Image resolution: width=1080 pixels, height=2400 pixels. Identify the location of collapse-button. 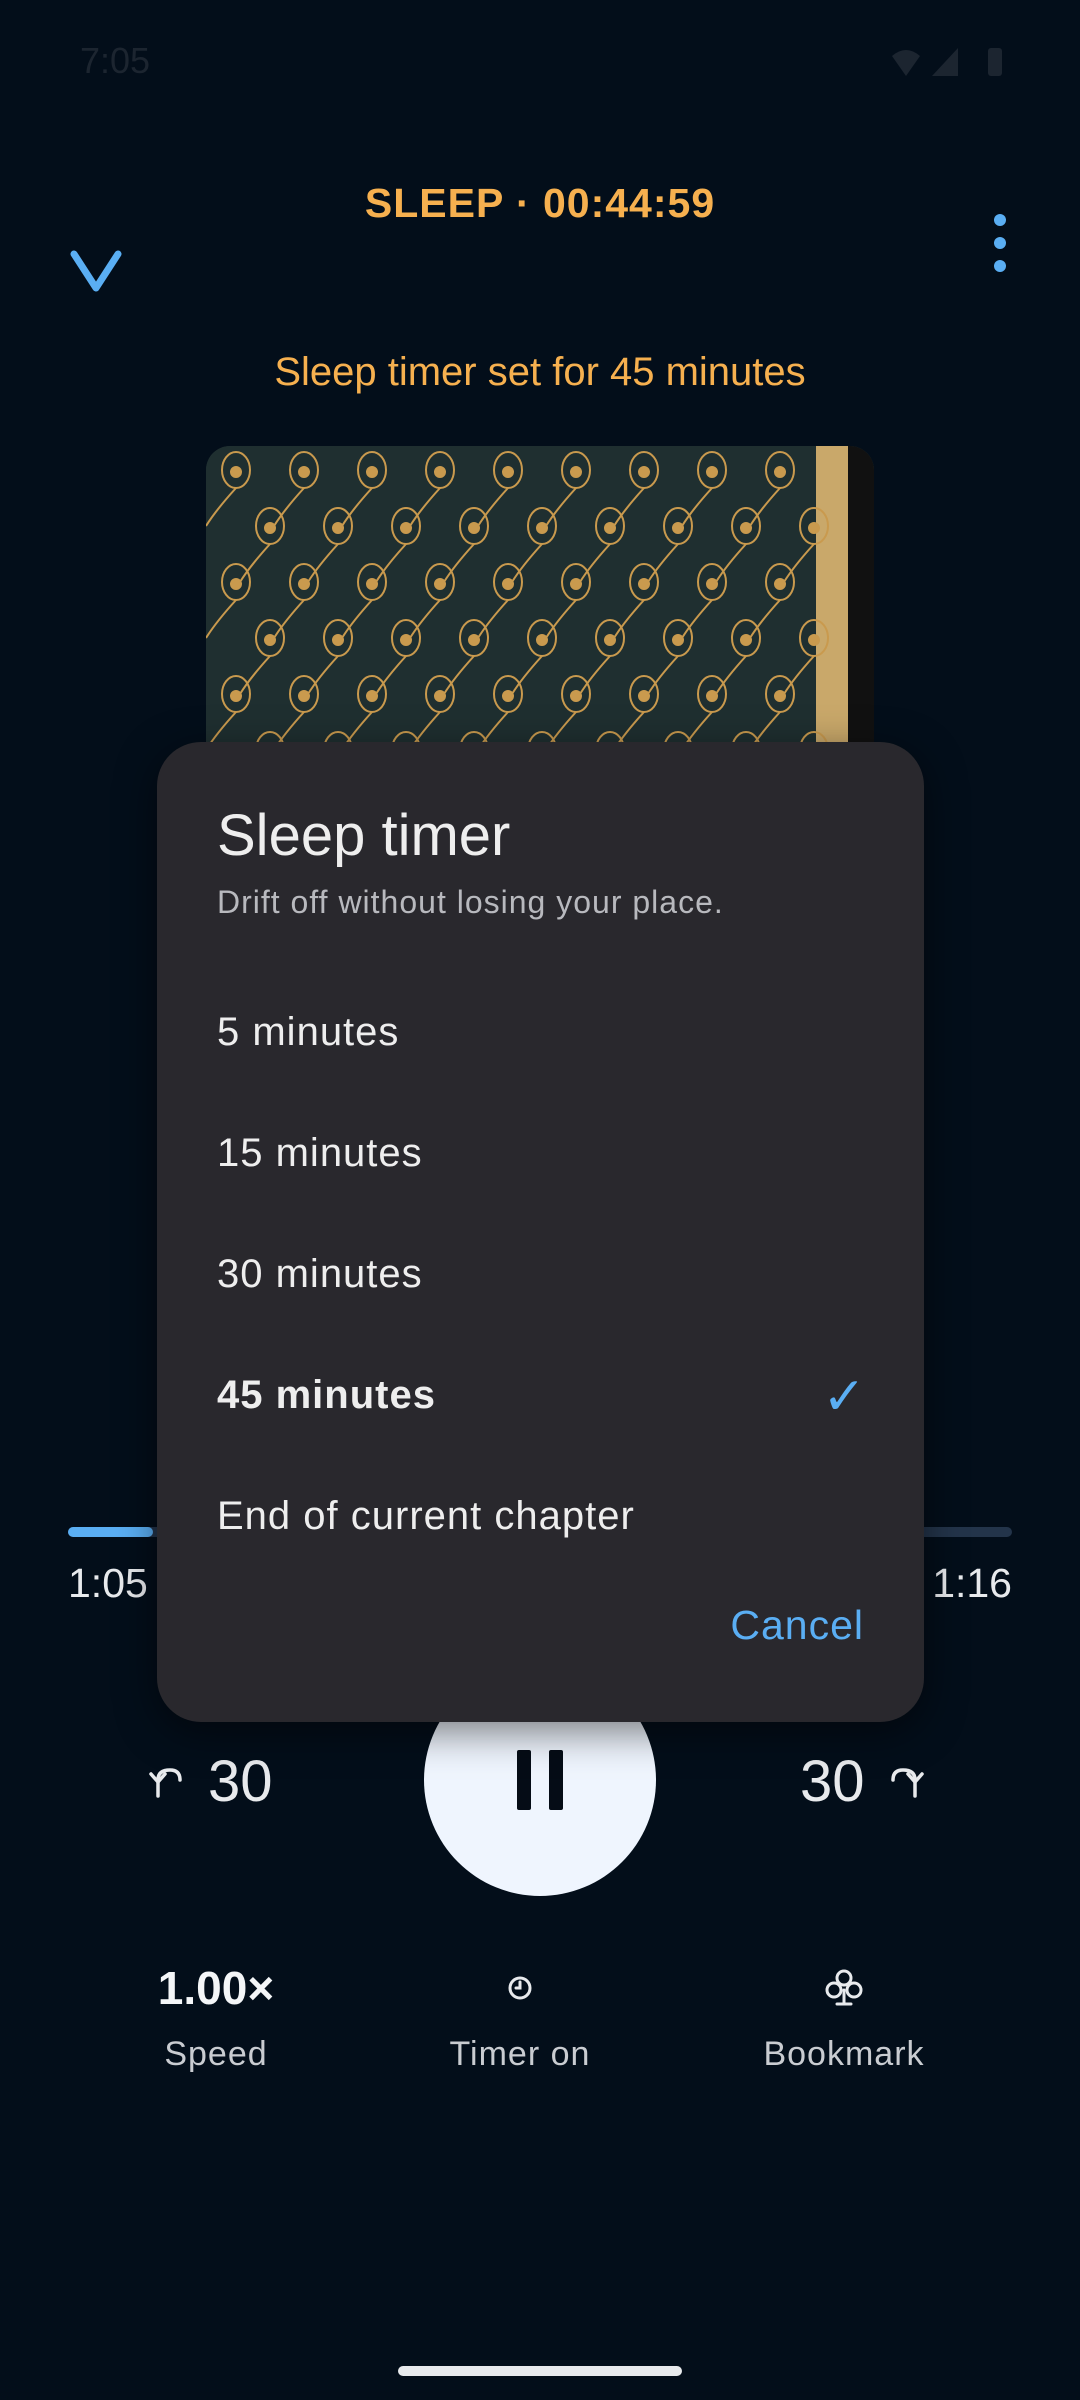
(96, 271).